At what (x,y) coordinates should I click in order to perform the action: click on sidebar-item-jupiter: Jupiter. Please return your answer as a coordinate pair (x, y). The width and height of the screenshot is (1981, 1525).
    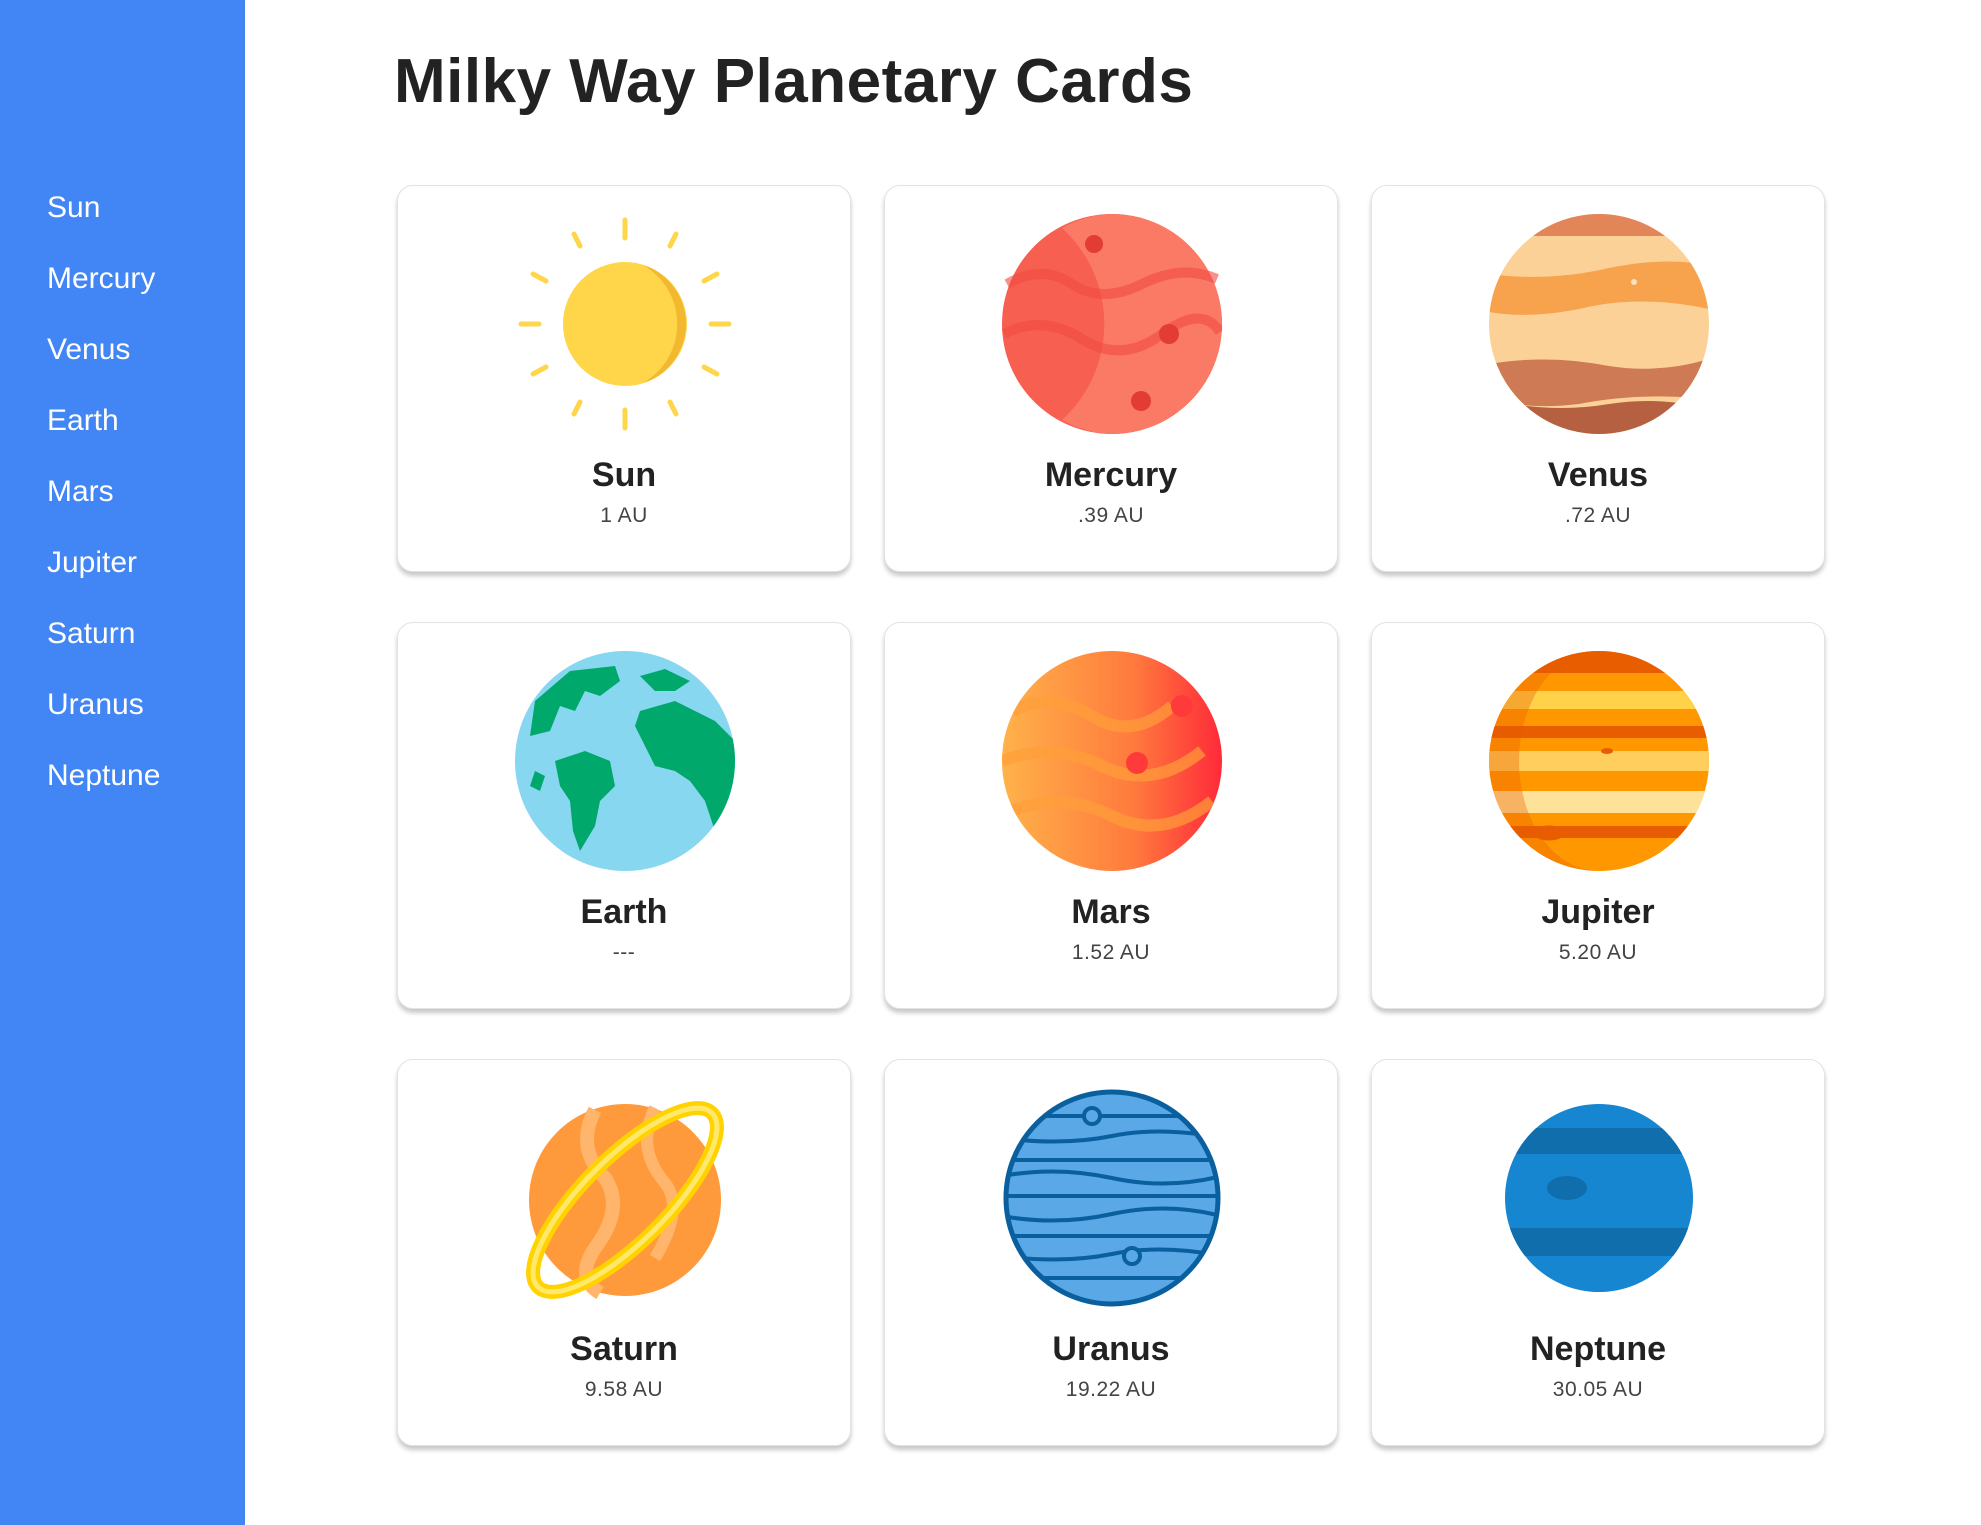
    Looking at the image, I should click on (103, 573).